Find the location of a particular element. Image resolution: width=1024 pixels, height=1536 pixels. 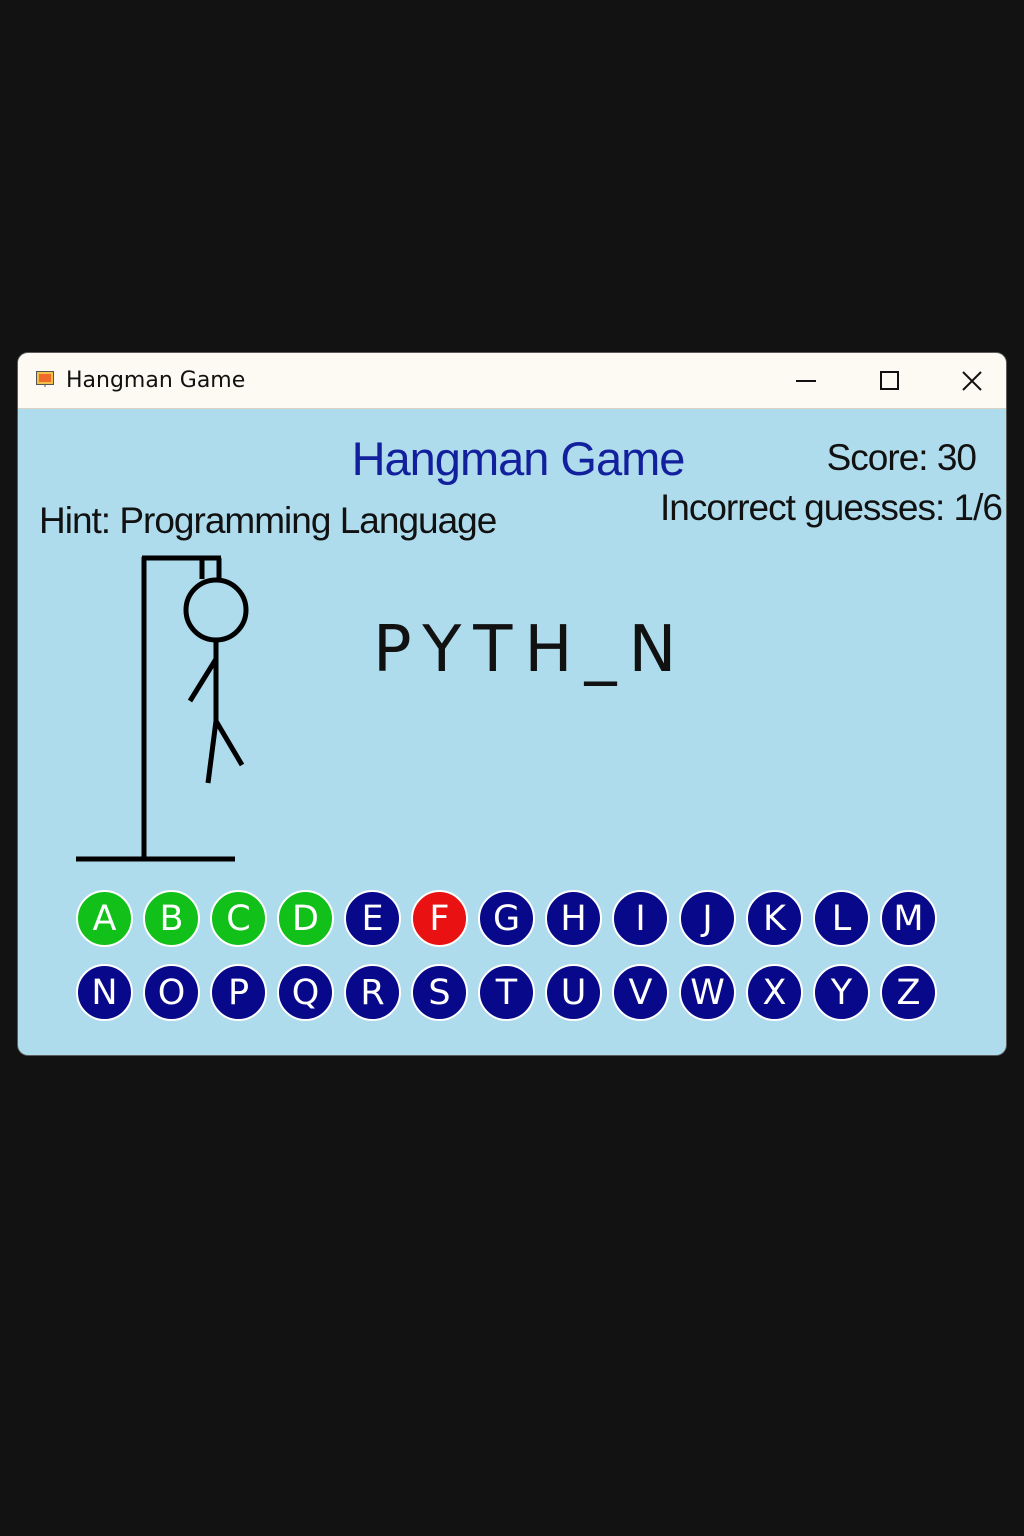

close-icon is located at coordinates (972, 380).